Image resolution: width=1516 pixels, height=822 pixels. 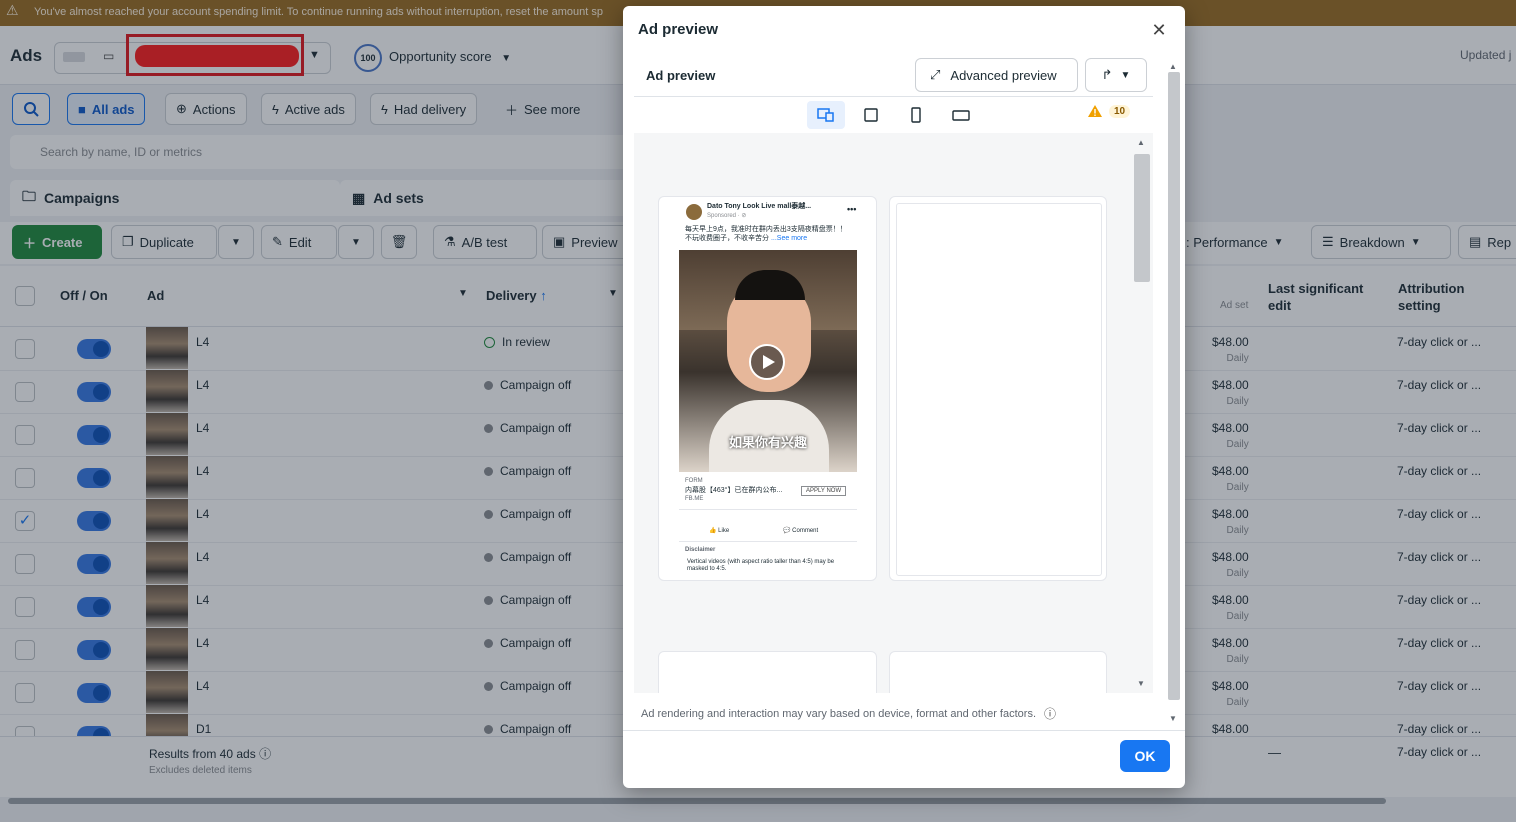 What do you see at coordinates (678, 29) in the screenshot?
I see `dialog-title: Ad preview` at bounding box center [678, 29].